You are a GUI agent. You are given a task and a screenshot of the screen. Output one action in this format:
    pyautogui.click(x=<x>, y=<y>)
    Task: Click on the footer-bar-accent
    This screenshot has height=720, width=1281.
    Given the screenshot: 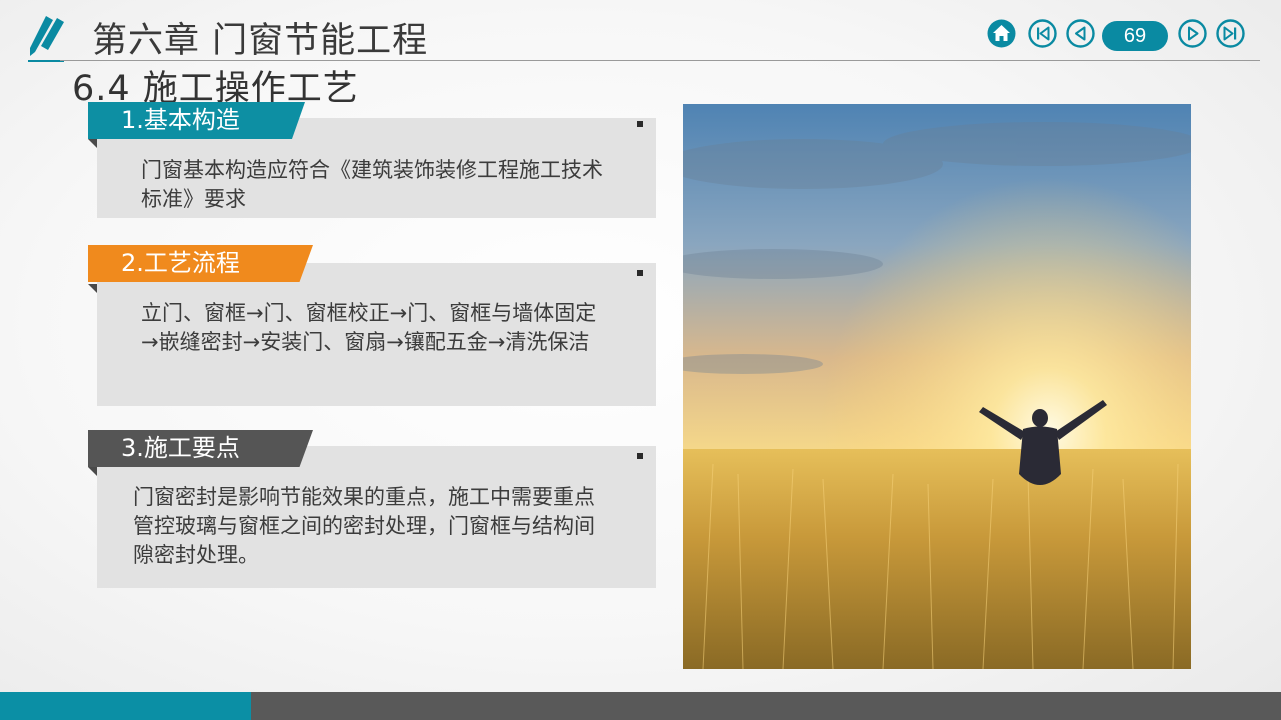 What is the action you would take?
    pyautogui.click(x=125, y=706)
    